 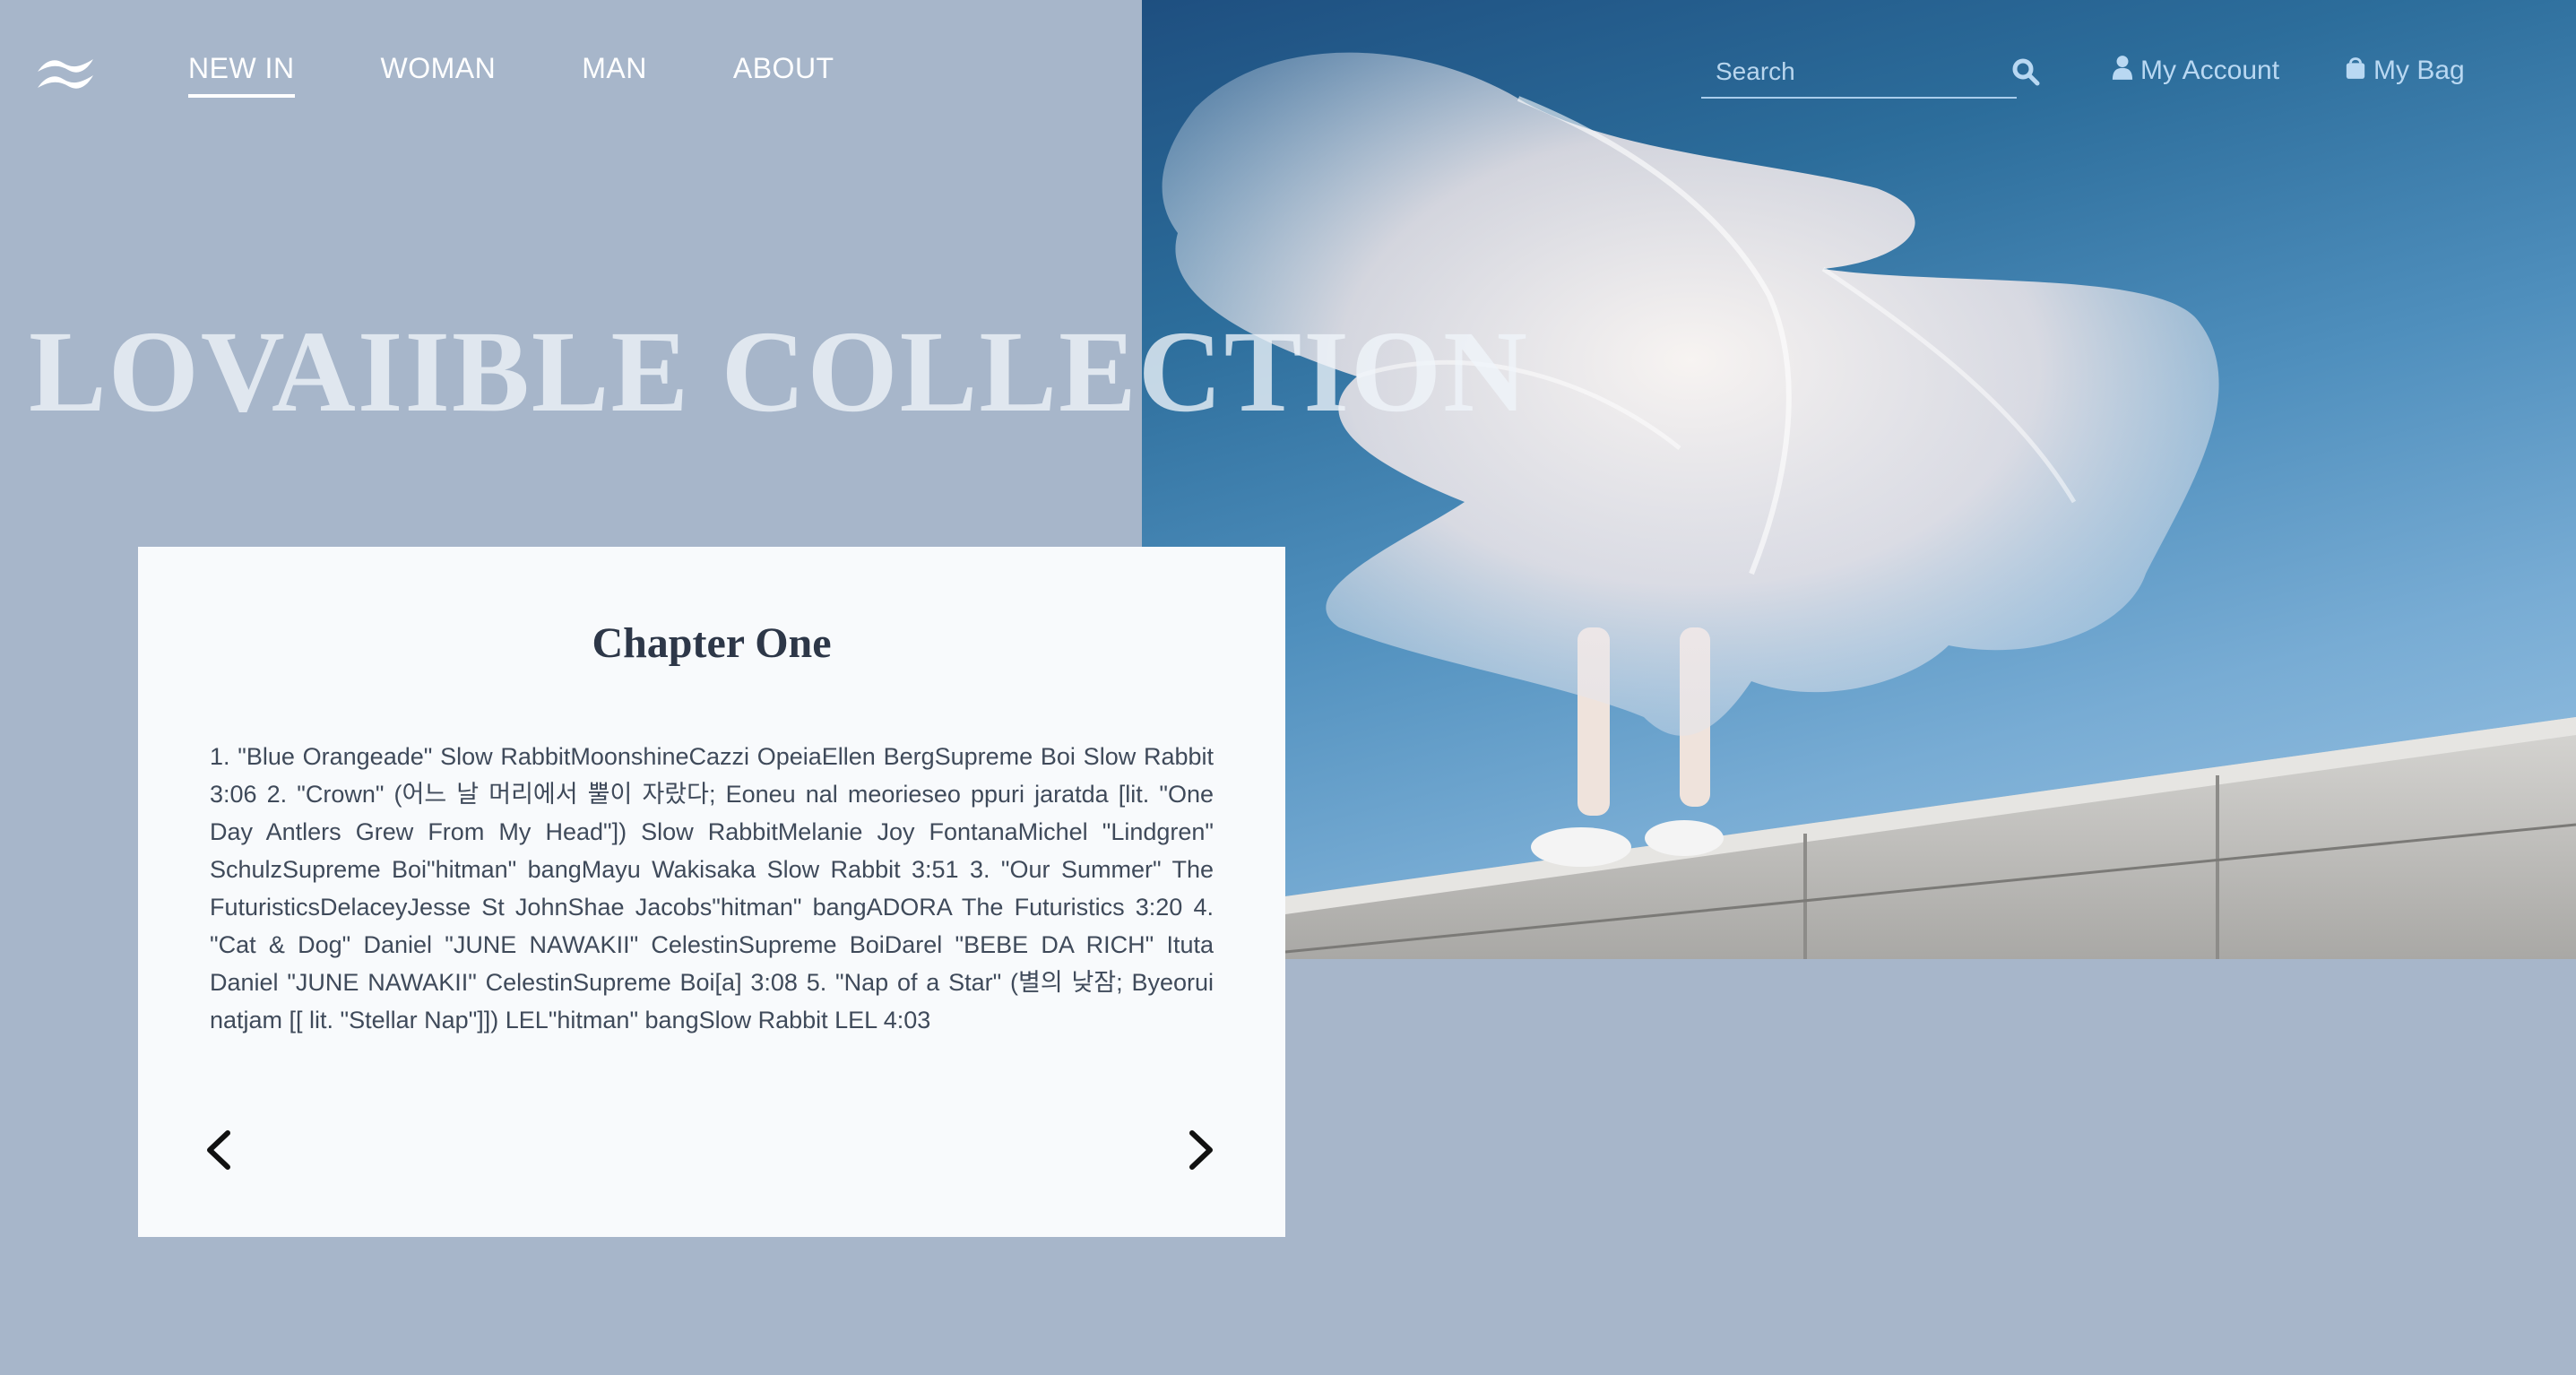 I want to click on my-bag-link: My Bag, so click(x=2405, y=71).